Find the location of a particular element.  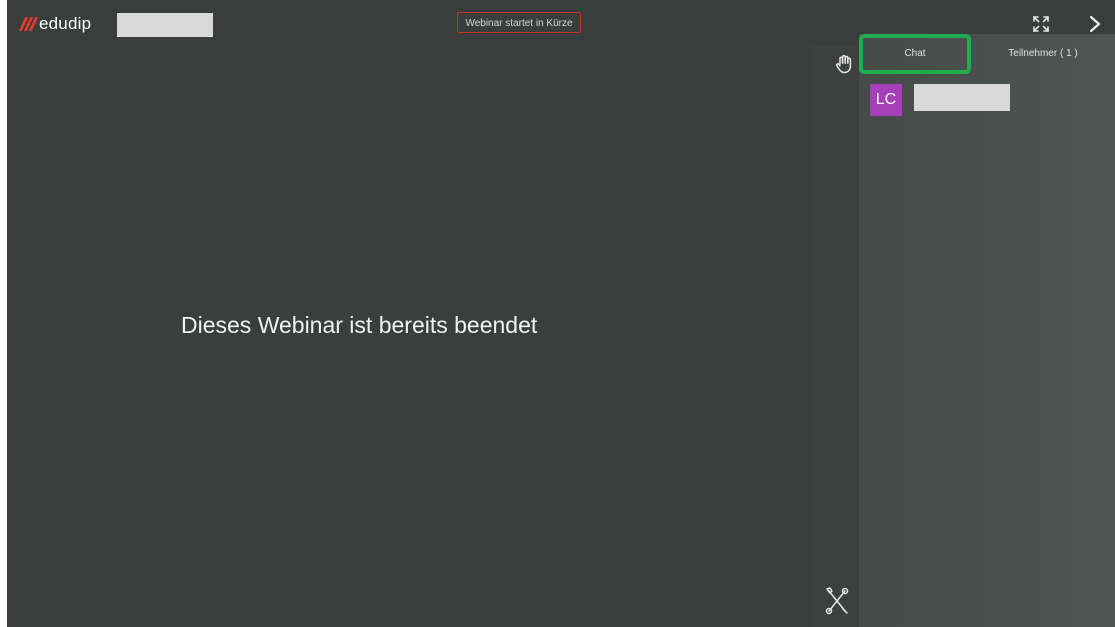

logo-mark-icon is located at coordinates (28, 24).